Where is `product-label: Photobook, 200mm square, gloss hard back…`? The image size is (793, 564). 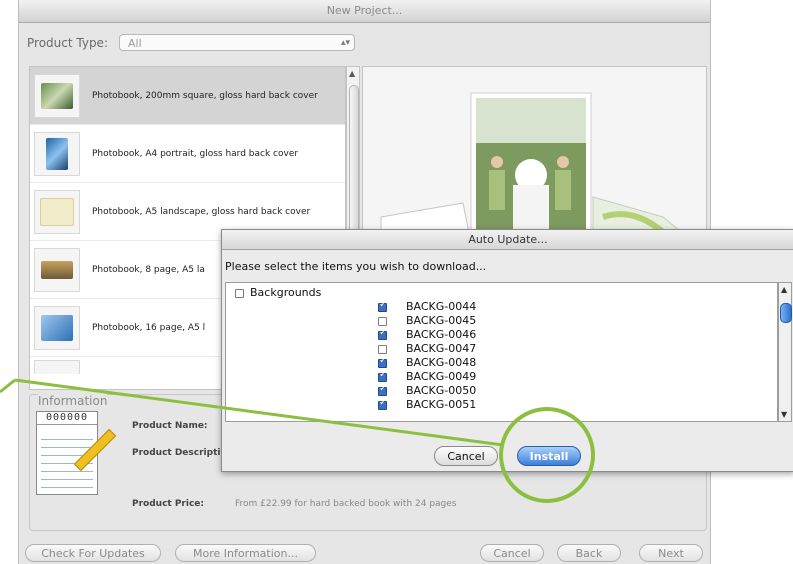
product-label: Photobook, 200mm square, gloss hard back… is located at coordinates (205, 95).